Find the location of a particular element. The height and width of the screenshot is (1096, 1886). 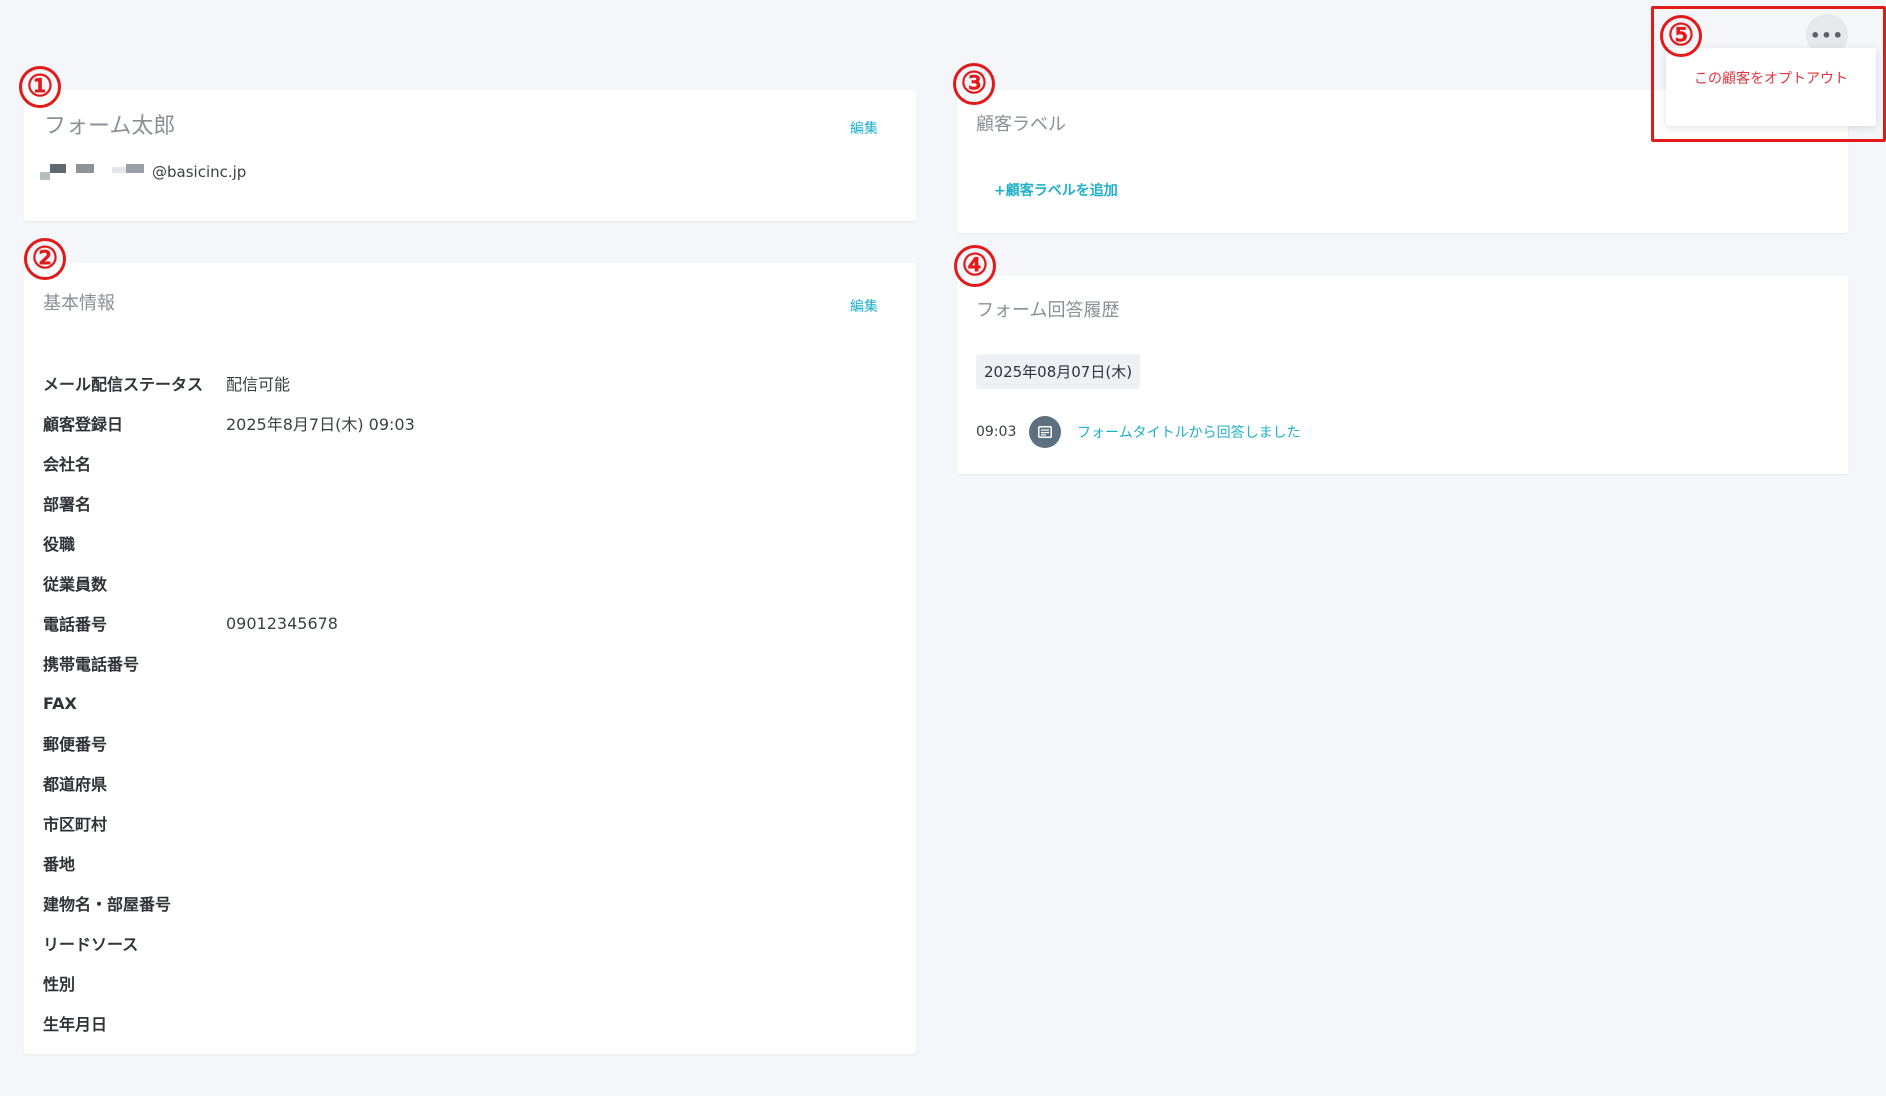

info-label: 郵便番号 is located at coordinates (75, 744).